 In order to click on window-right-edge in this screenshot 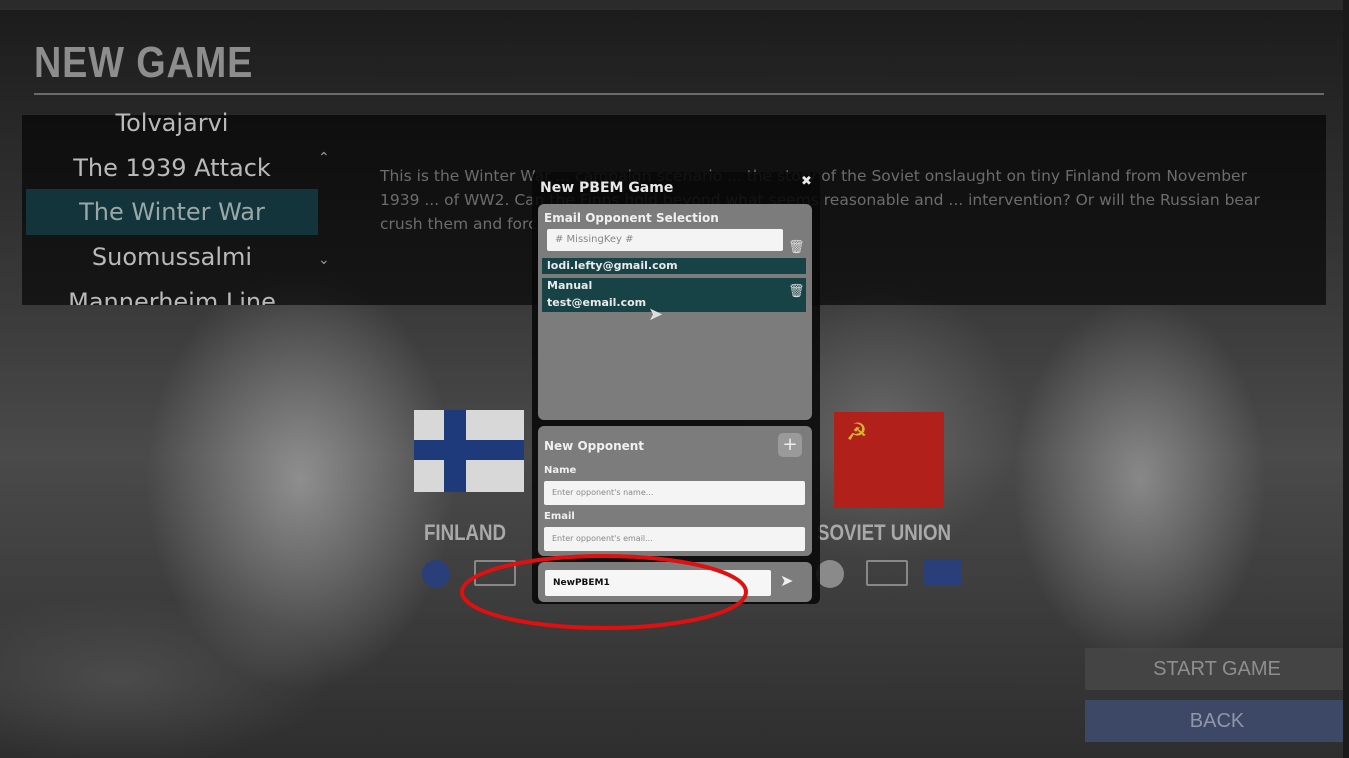, I will do `click(1346, 379)`.